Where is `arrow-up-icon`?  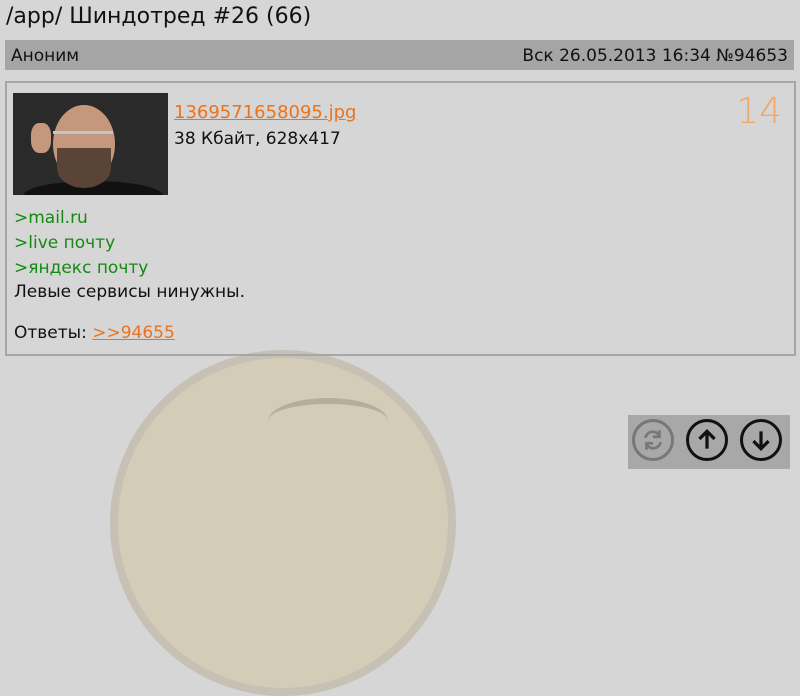 arrow-up-icon is located at coordinates (707, 439).